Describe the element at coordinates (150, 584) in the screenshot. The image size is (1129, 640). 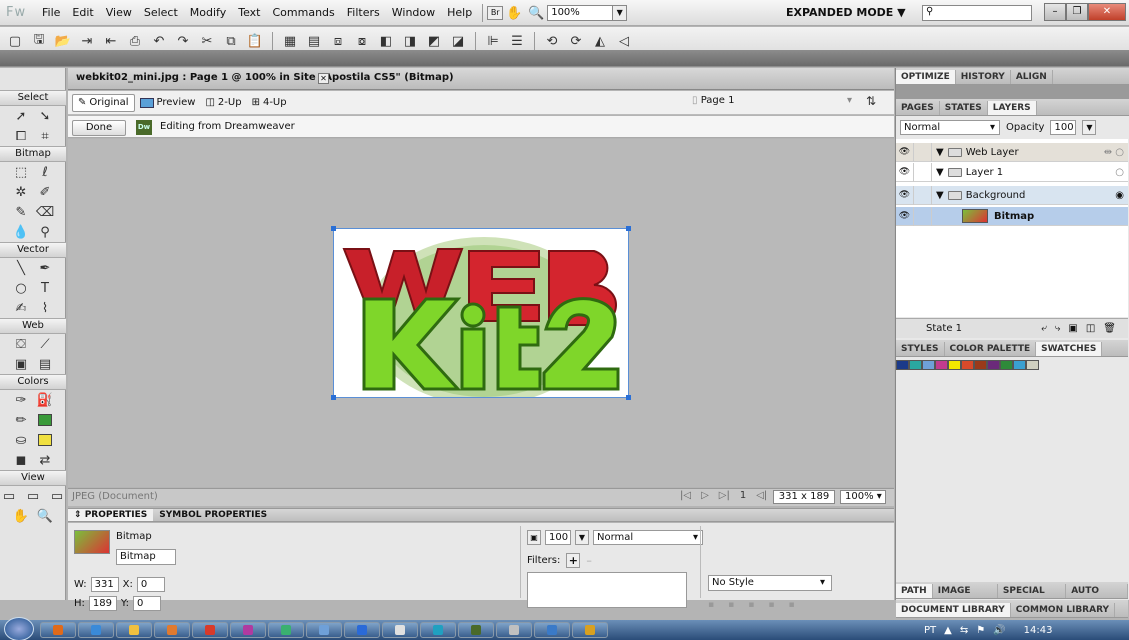
I see `x-input: 0` at that location.